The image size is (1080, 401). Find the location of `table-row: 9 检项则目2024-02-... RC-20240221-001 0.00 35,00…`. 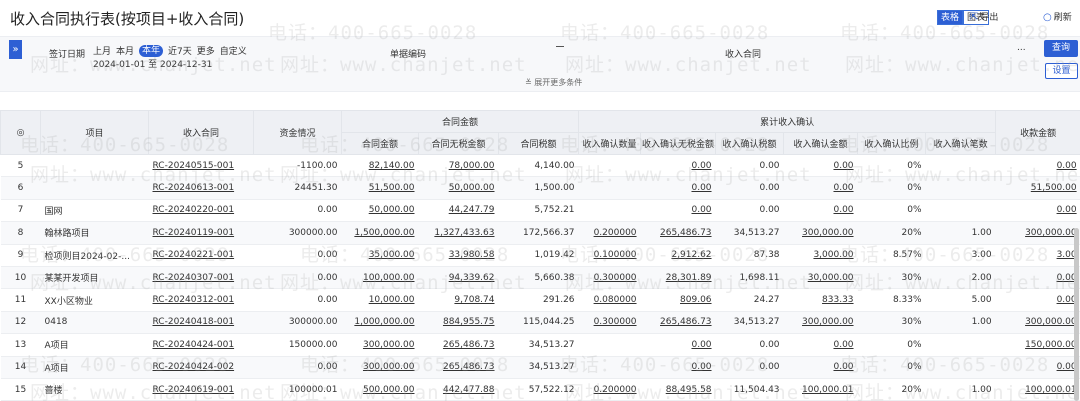

table-row: 9 检项则目2024-02-... RC-20240221-001 0.00 35,00… is located at coordinates (540, 255).